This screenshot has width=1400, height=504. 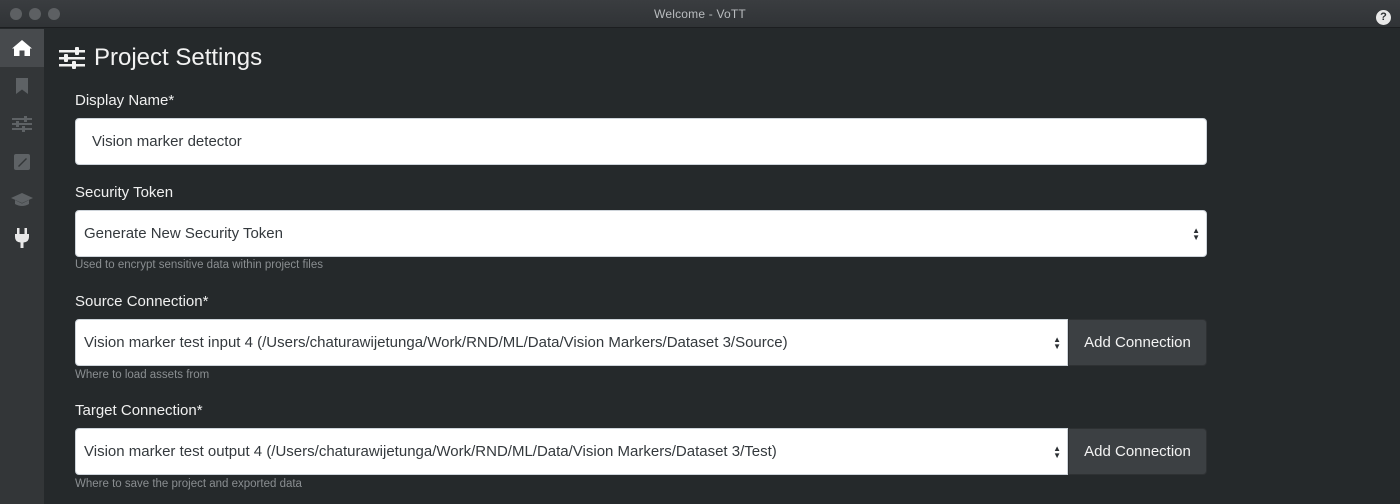 I want to click on page-title: Project Settings, so click(x=178, y=57).